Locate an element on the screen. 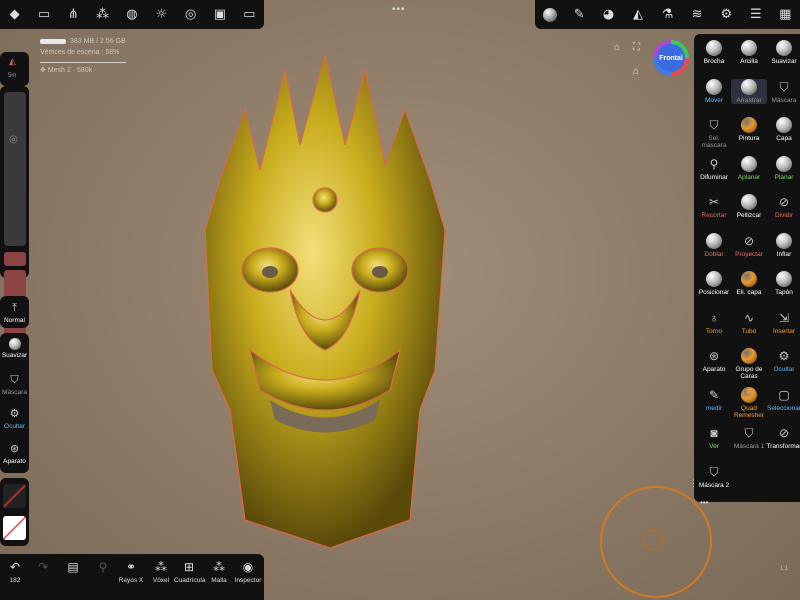  ocultar-button: ⚙ Ocultar is located at coordinates (14, 418).